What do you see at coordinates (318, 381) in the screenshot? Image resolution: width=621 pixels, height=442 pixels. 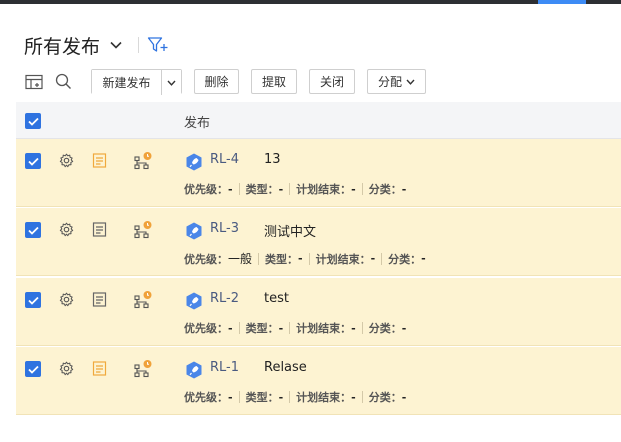 I see `table-row: RL-1 Relase 优先级： - 类型： - 计划结束： - 分类： -` at bounding box center [318, 381].